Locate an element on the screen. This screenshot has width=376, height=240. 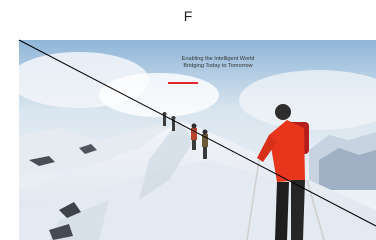
tagline-line-1: Enabling the Intelligent World is located at coordinates (218, 59).